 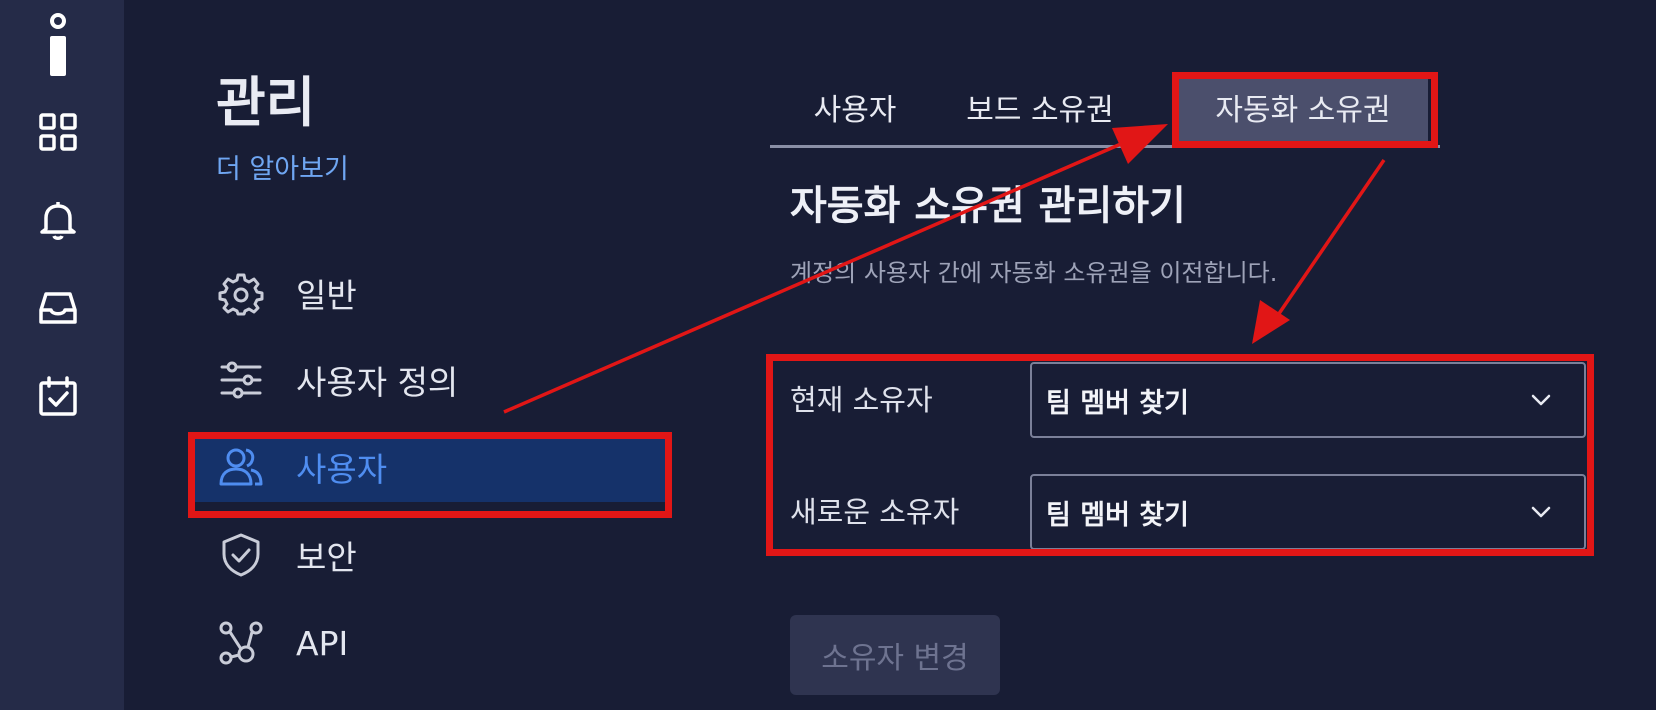 What do you see at coordinates (1308, 512) in the screenshot?
I see `new-owner-select: 팀 멤버 찾기` at bounding box center [1308, 512].